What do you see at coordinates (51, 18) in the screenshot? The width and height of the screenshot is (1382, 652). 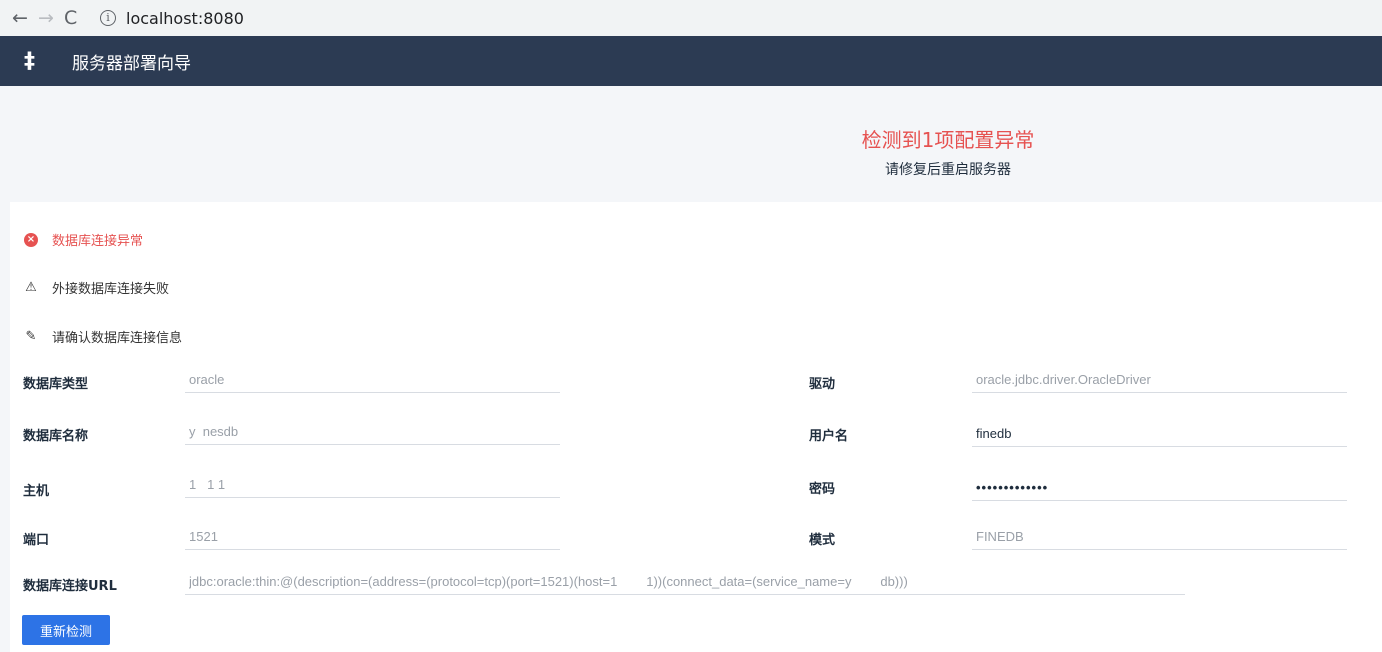 I see `forward-icon: →` at bounding box center [51, 18].